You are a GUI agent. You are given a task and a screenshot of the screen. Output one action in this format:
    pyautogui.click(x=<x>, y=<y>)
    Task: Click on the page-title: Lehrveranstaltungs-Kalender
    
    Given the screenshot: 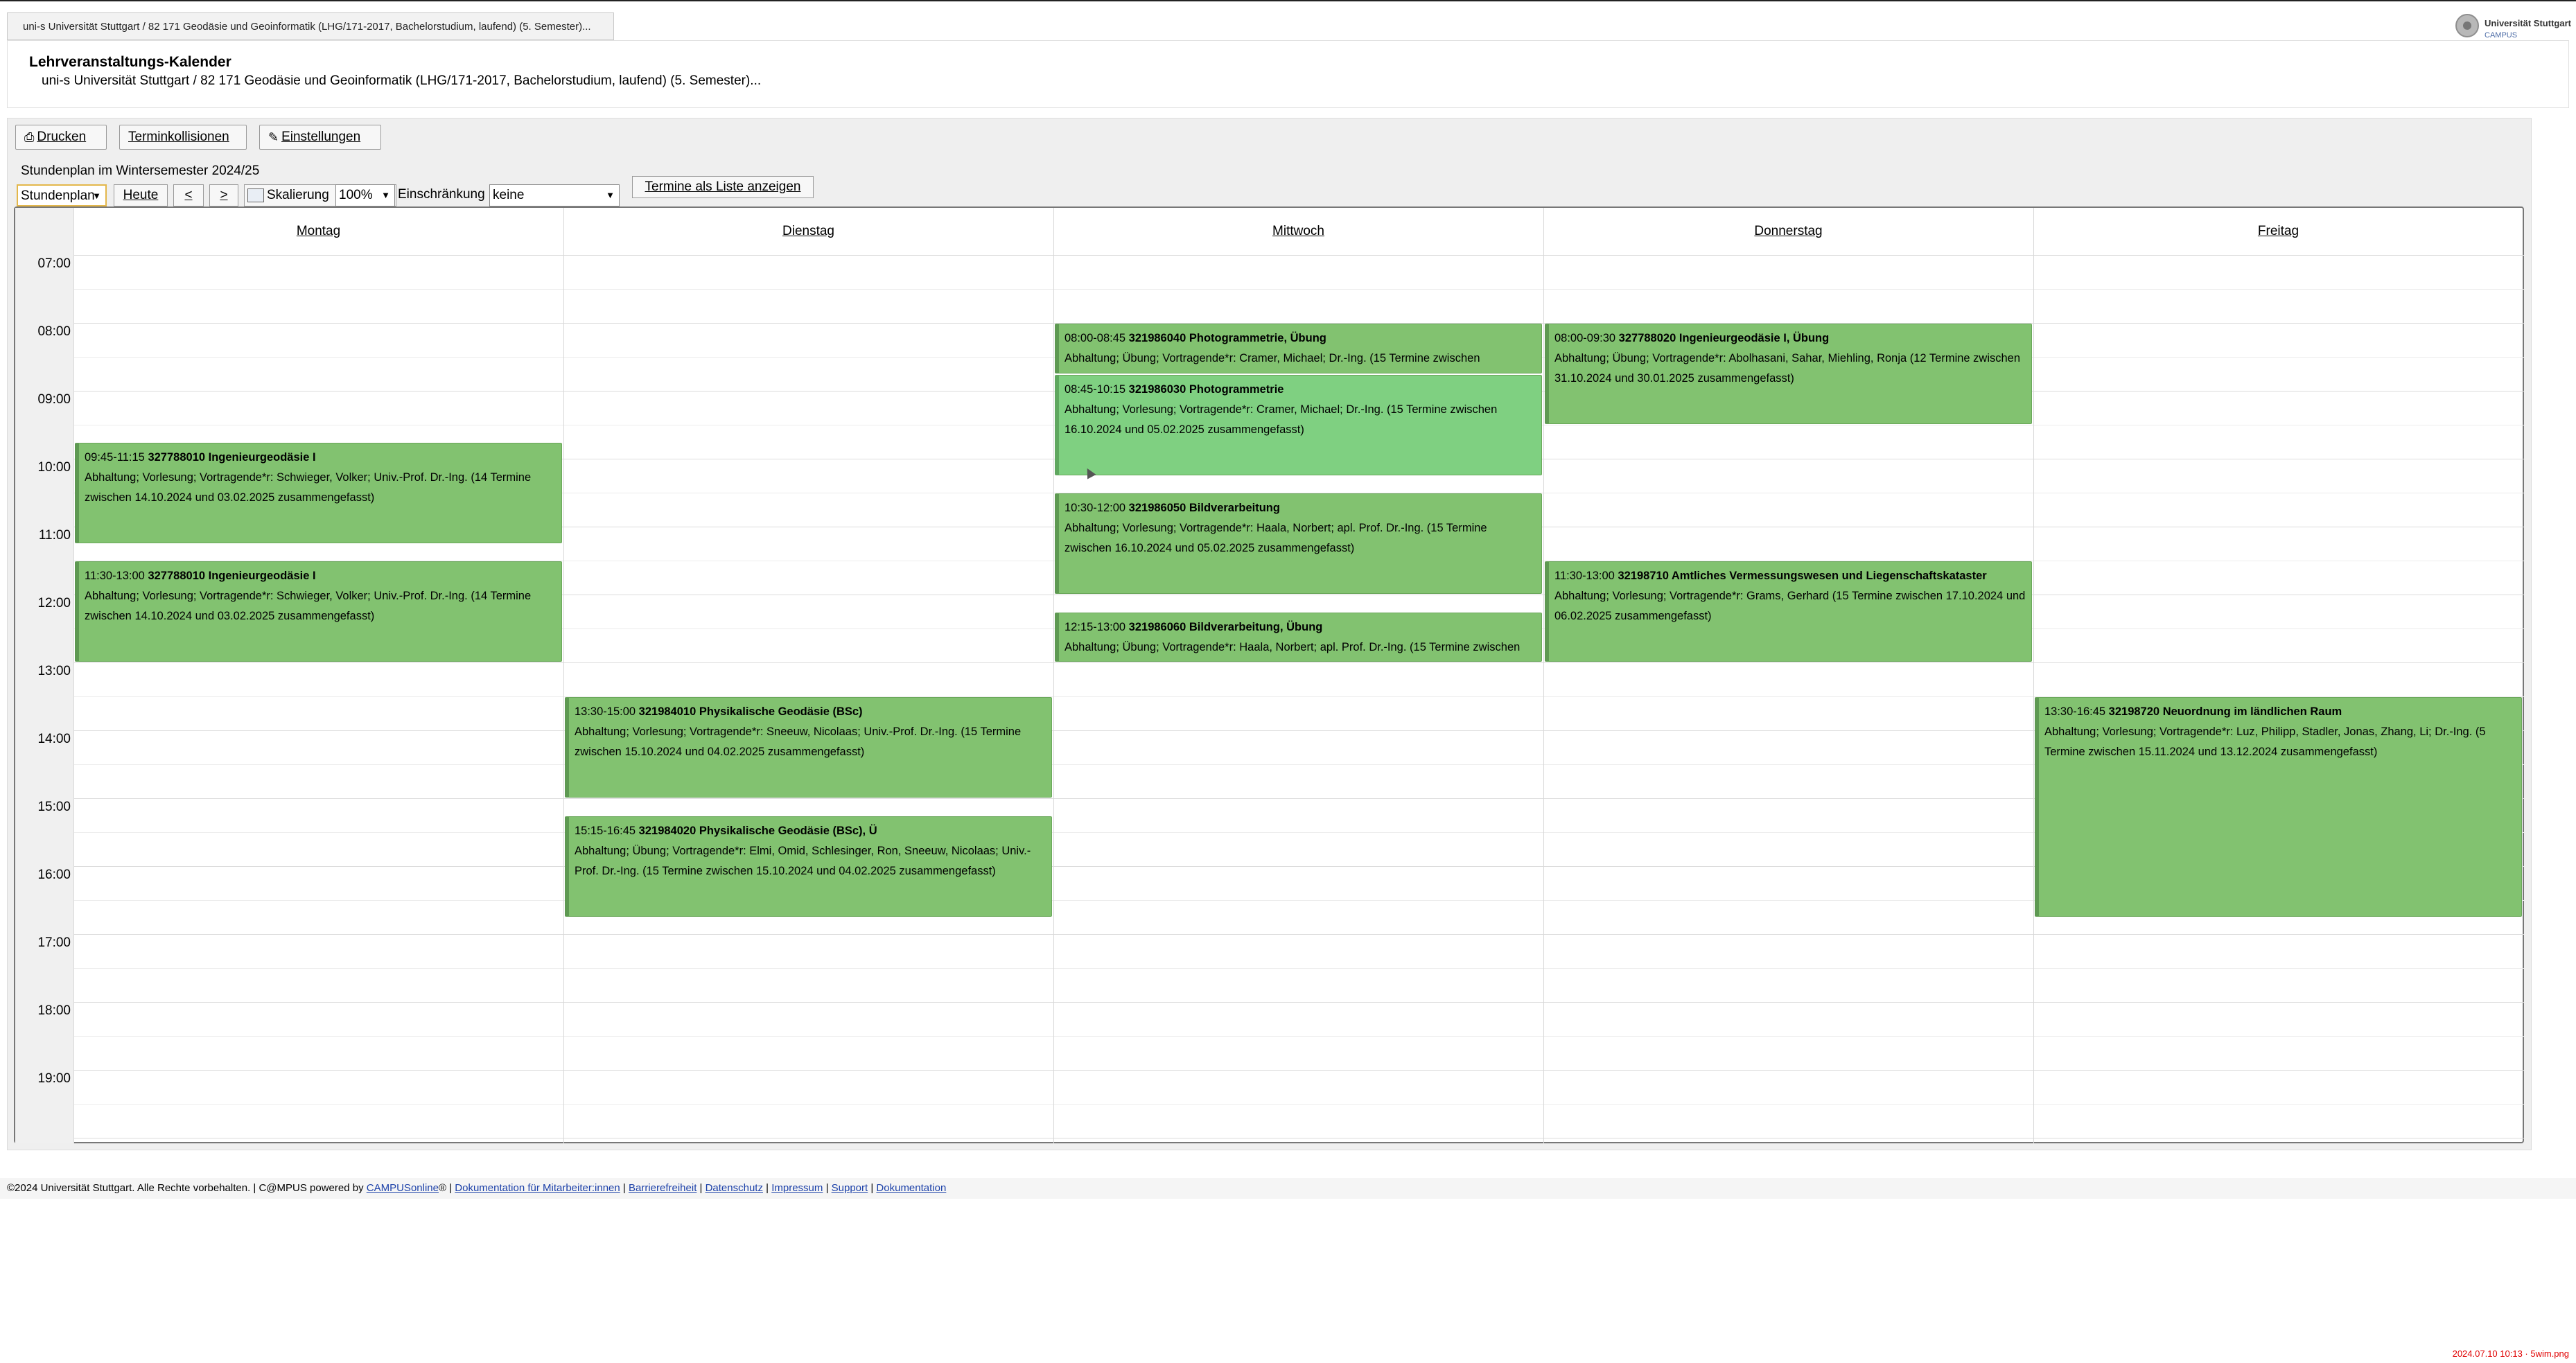 What is the action you would take?
    pyautogui.click(x=130, y=62)
    